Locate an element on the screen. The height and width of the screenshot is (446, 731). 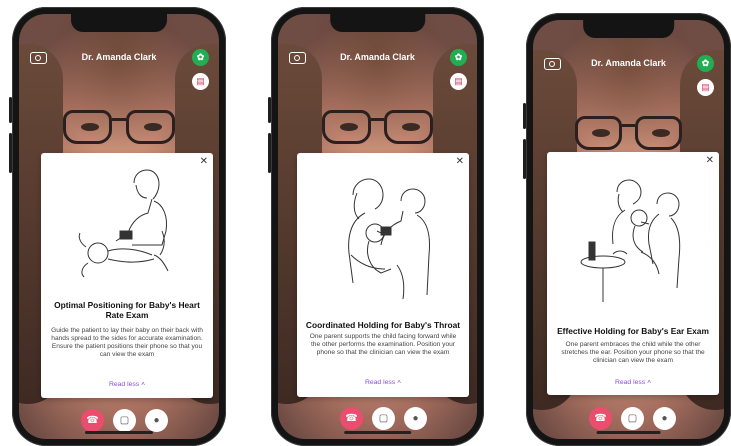
heart-rate-exam-illustration is located at coordinates (123, 223).